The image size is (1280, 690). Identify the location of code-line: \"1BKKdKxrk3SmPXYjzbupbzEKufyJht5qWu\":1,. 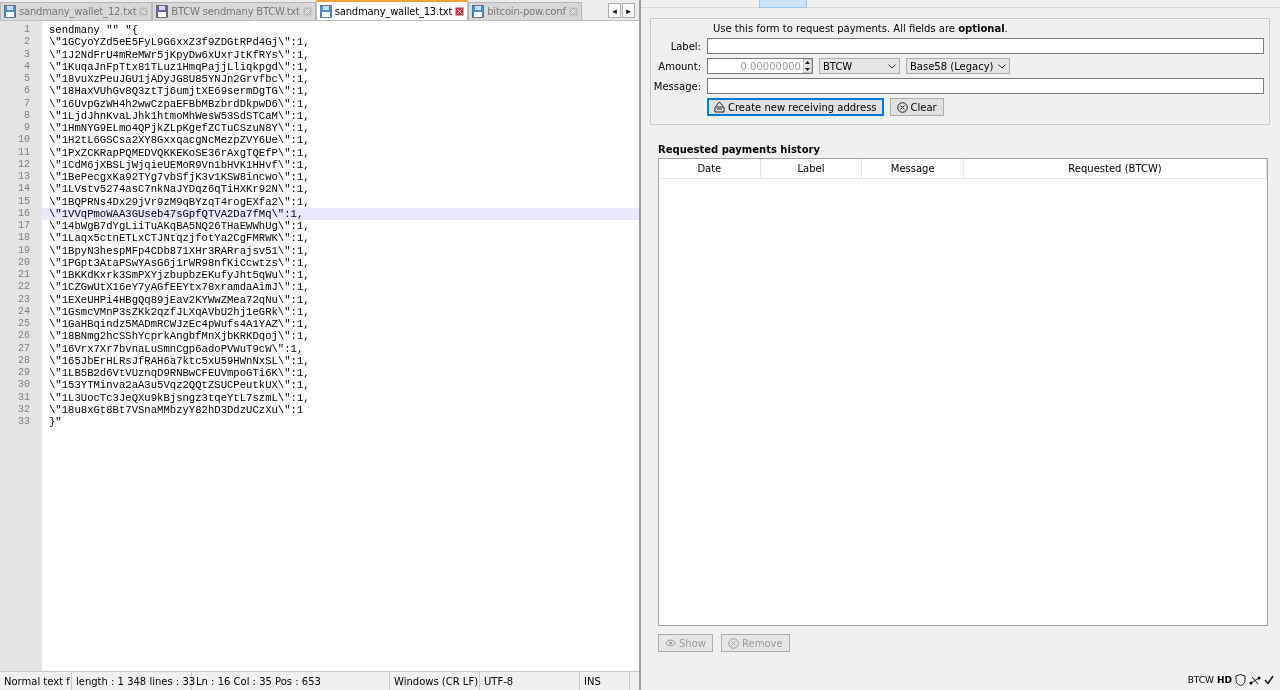
(179, 275).